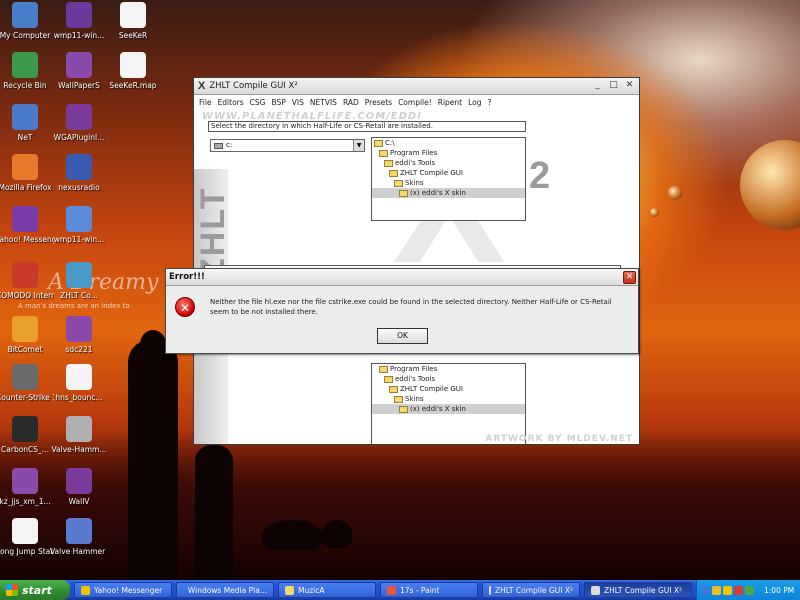 This screenshot has width=800, height=600. I want to click on close-button: ✕, so click(629, 86).